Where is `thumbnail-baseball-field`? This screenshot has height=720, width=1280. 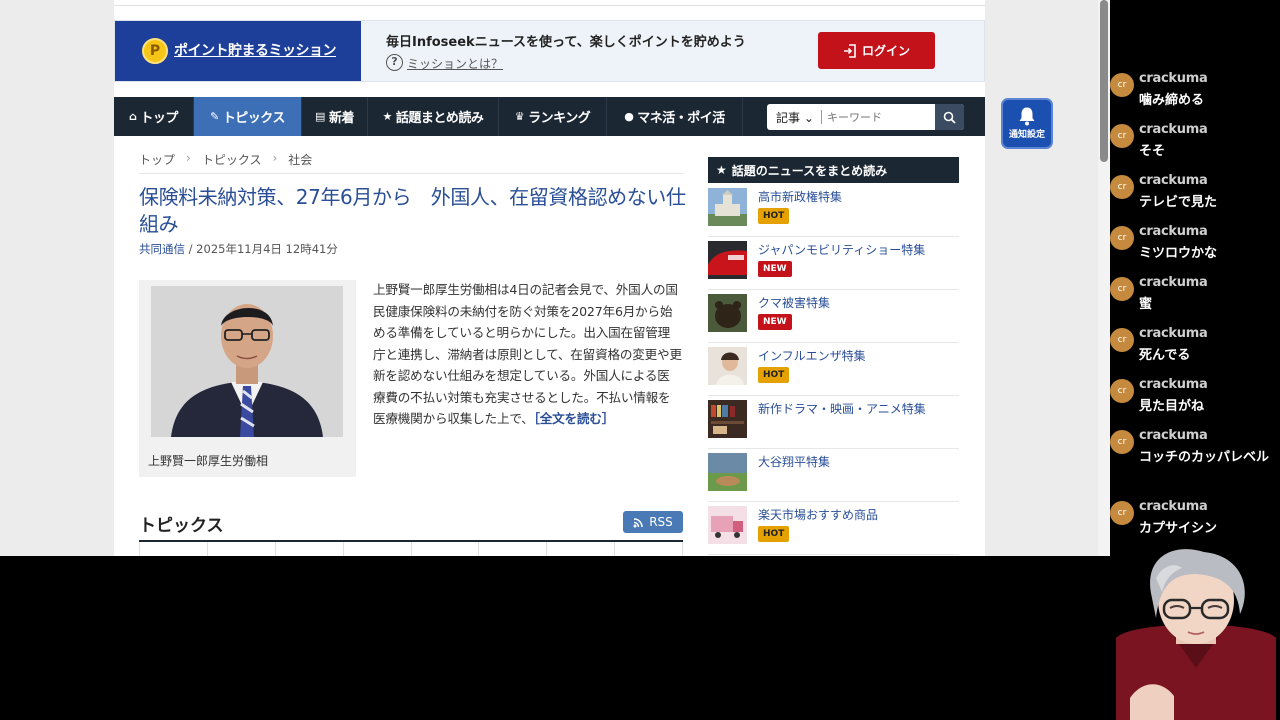 thumbnail-baseball-field is located at coordinates (727, 472).